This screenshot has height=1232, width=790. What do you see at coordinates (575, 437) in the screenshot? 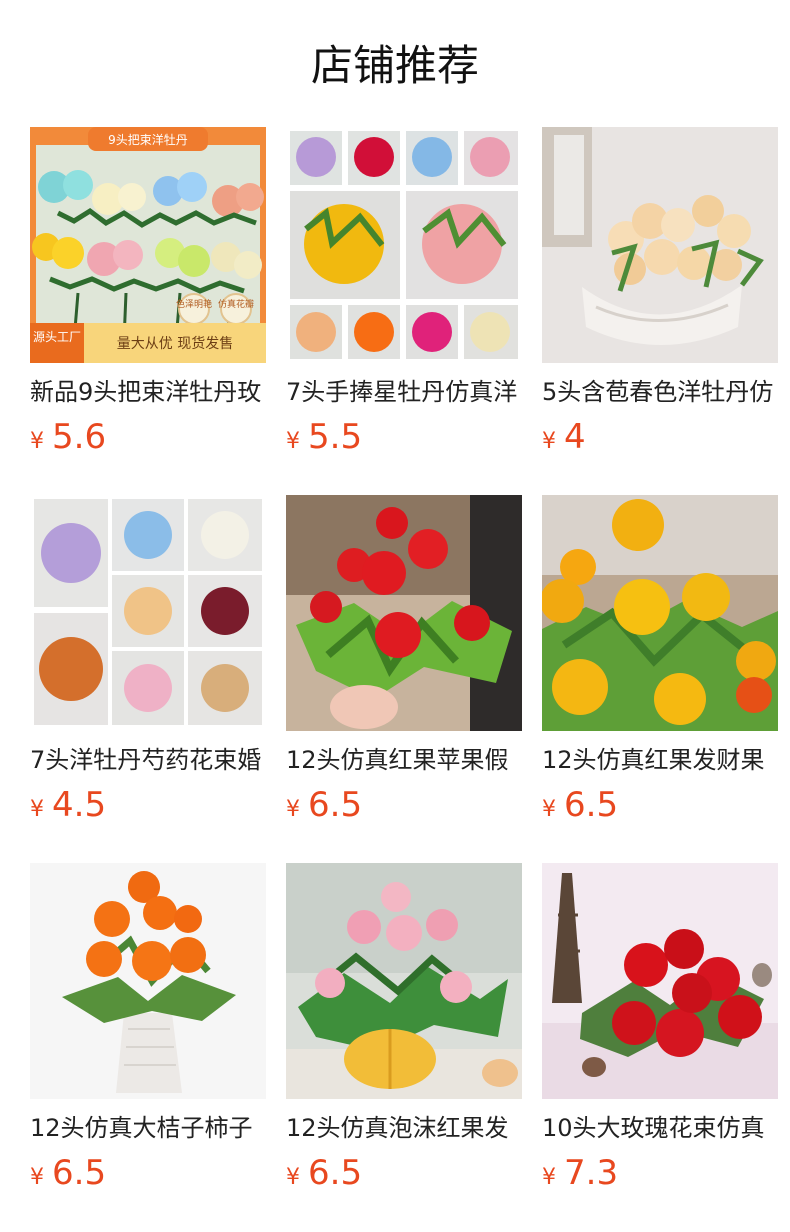
I see `price-value: 4` at bounding box center [575, 437].